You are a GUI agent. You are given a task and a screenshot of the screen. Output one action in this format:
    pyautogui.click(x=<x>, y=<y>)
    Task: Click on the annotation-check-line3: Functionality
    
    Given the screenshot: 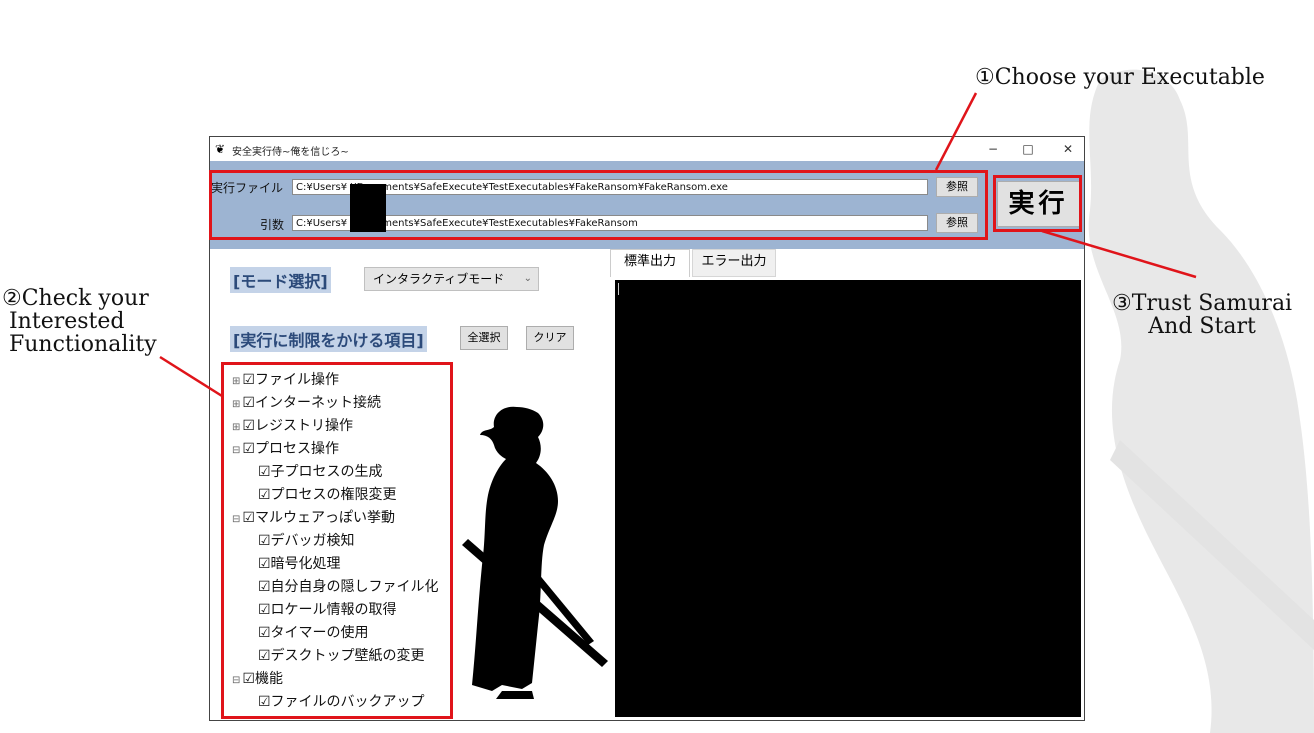 What is the action you would take?
    pyautogui.click(x=79, y=345)
    